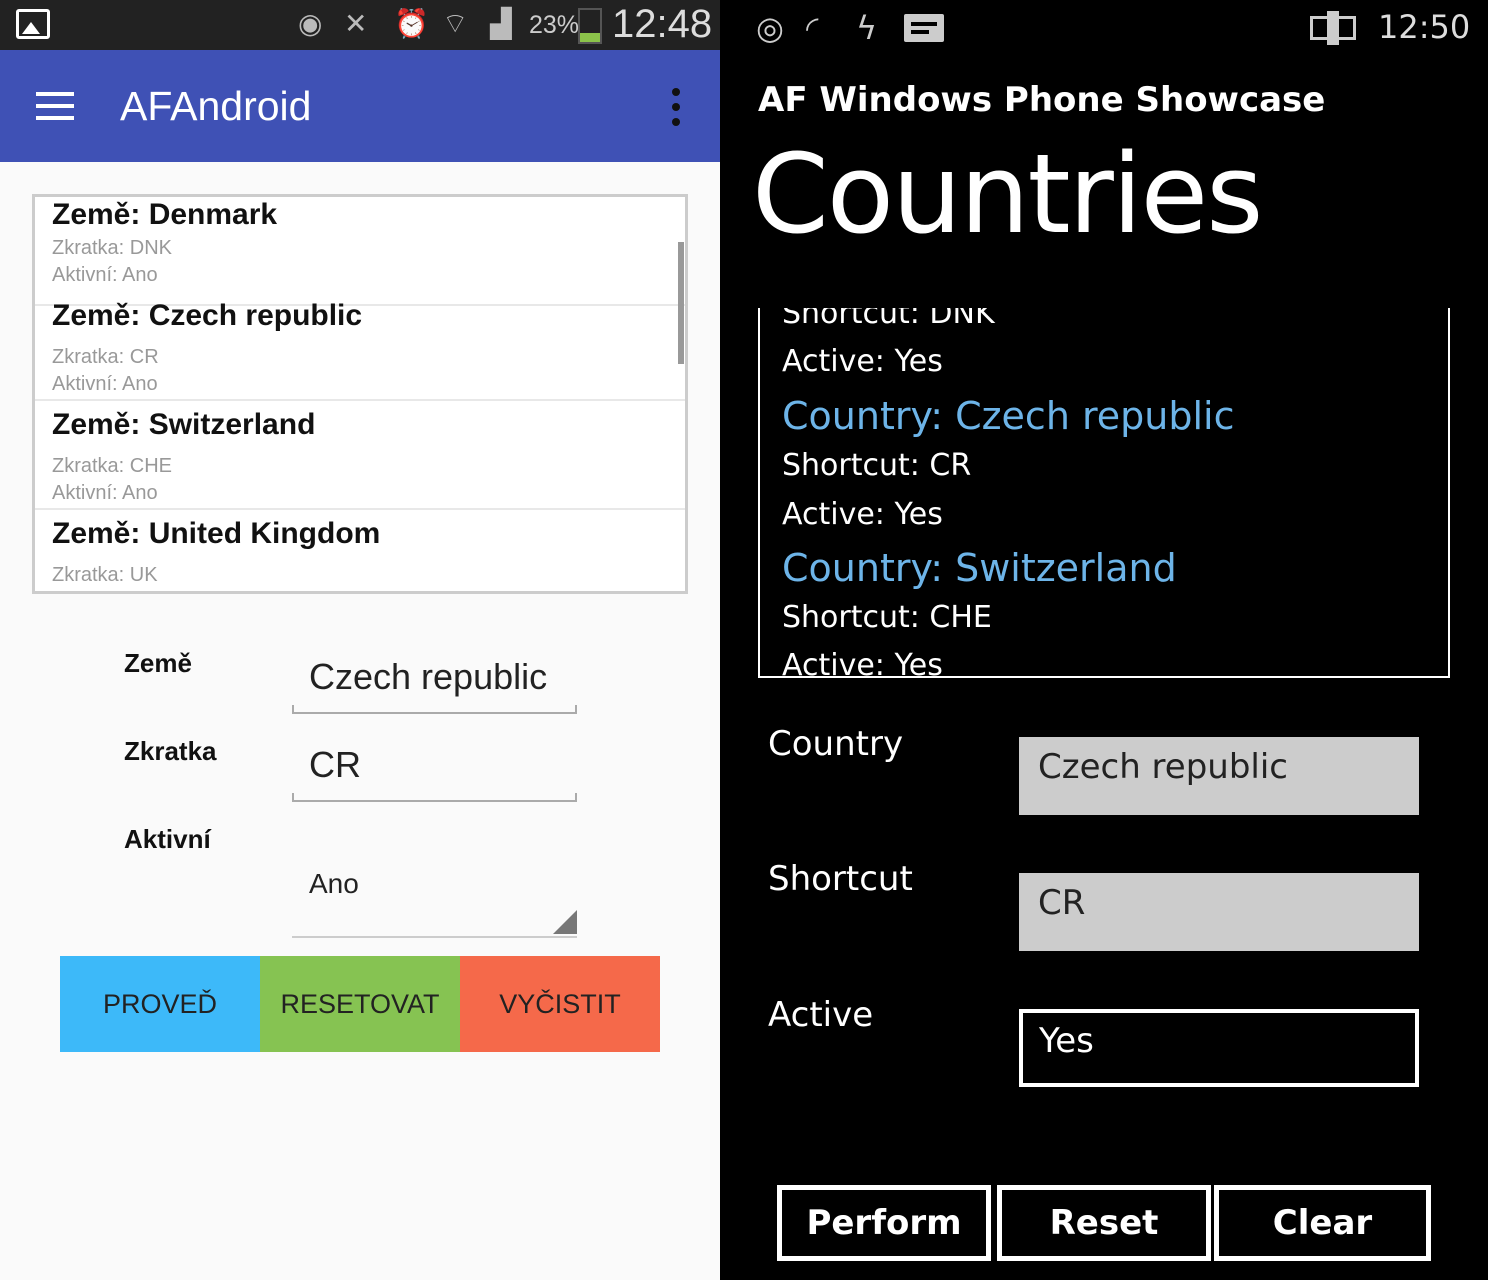  Describe the element at coordinates (434, 903) in the screenshot. I see `active-spinner: Ano` at that location.